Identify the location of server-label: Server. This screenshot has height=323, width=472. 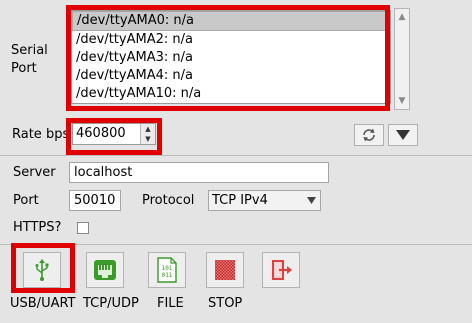
(34, 172).